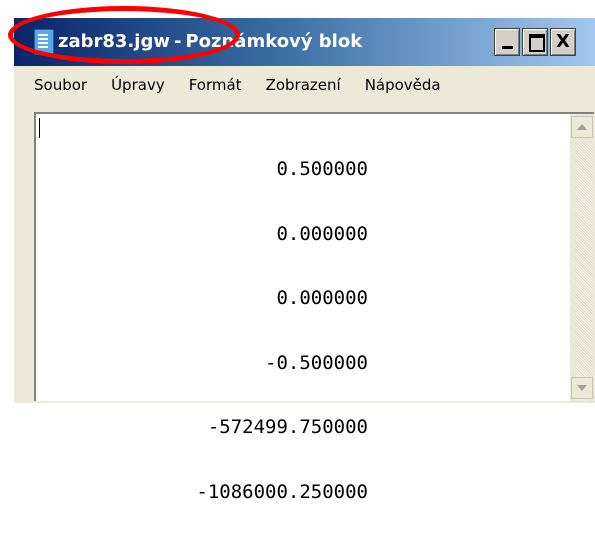 This screenshot has width=595, height=546. I want to click on close-icon: X, so click(563, 41).